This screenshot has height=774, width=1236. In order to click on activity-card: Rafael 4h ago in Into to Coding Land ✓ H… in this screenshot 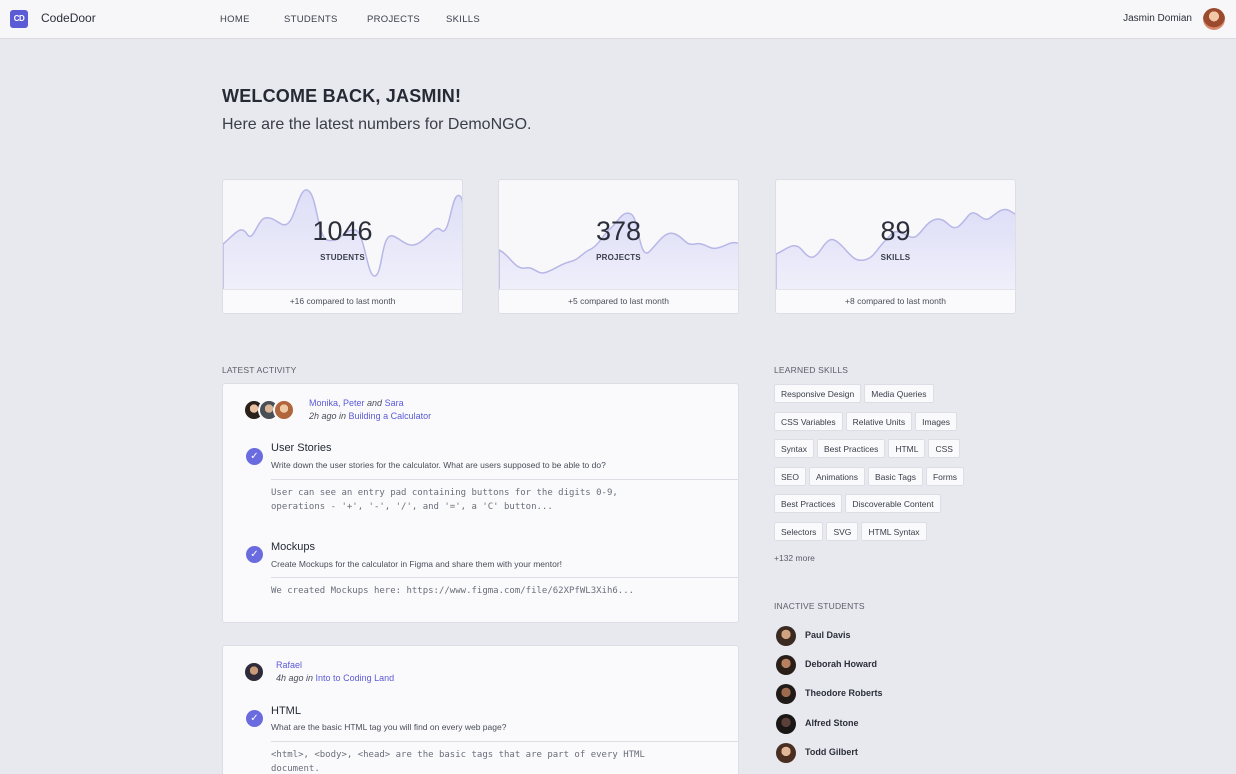, I will do `click(480, 709)`.